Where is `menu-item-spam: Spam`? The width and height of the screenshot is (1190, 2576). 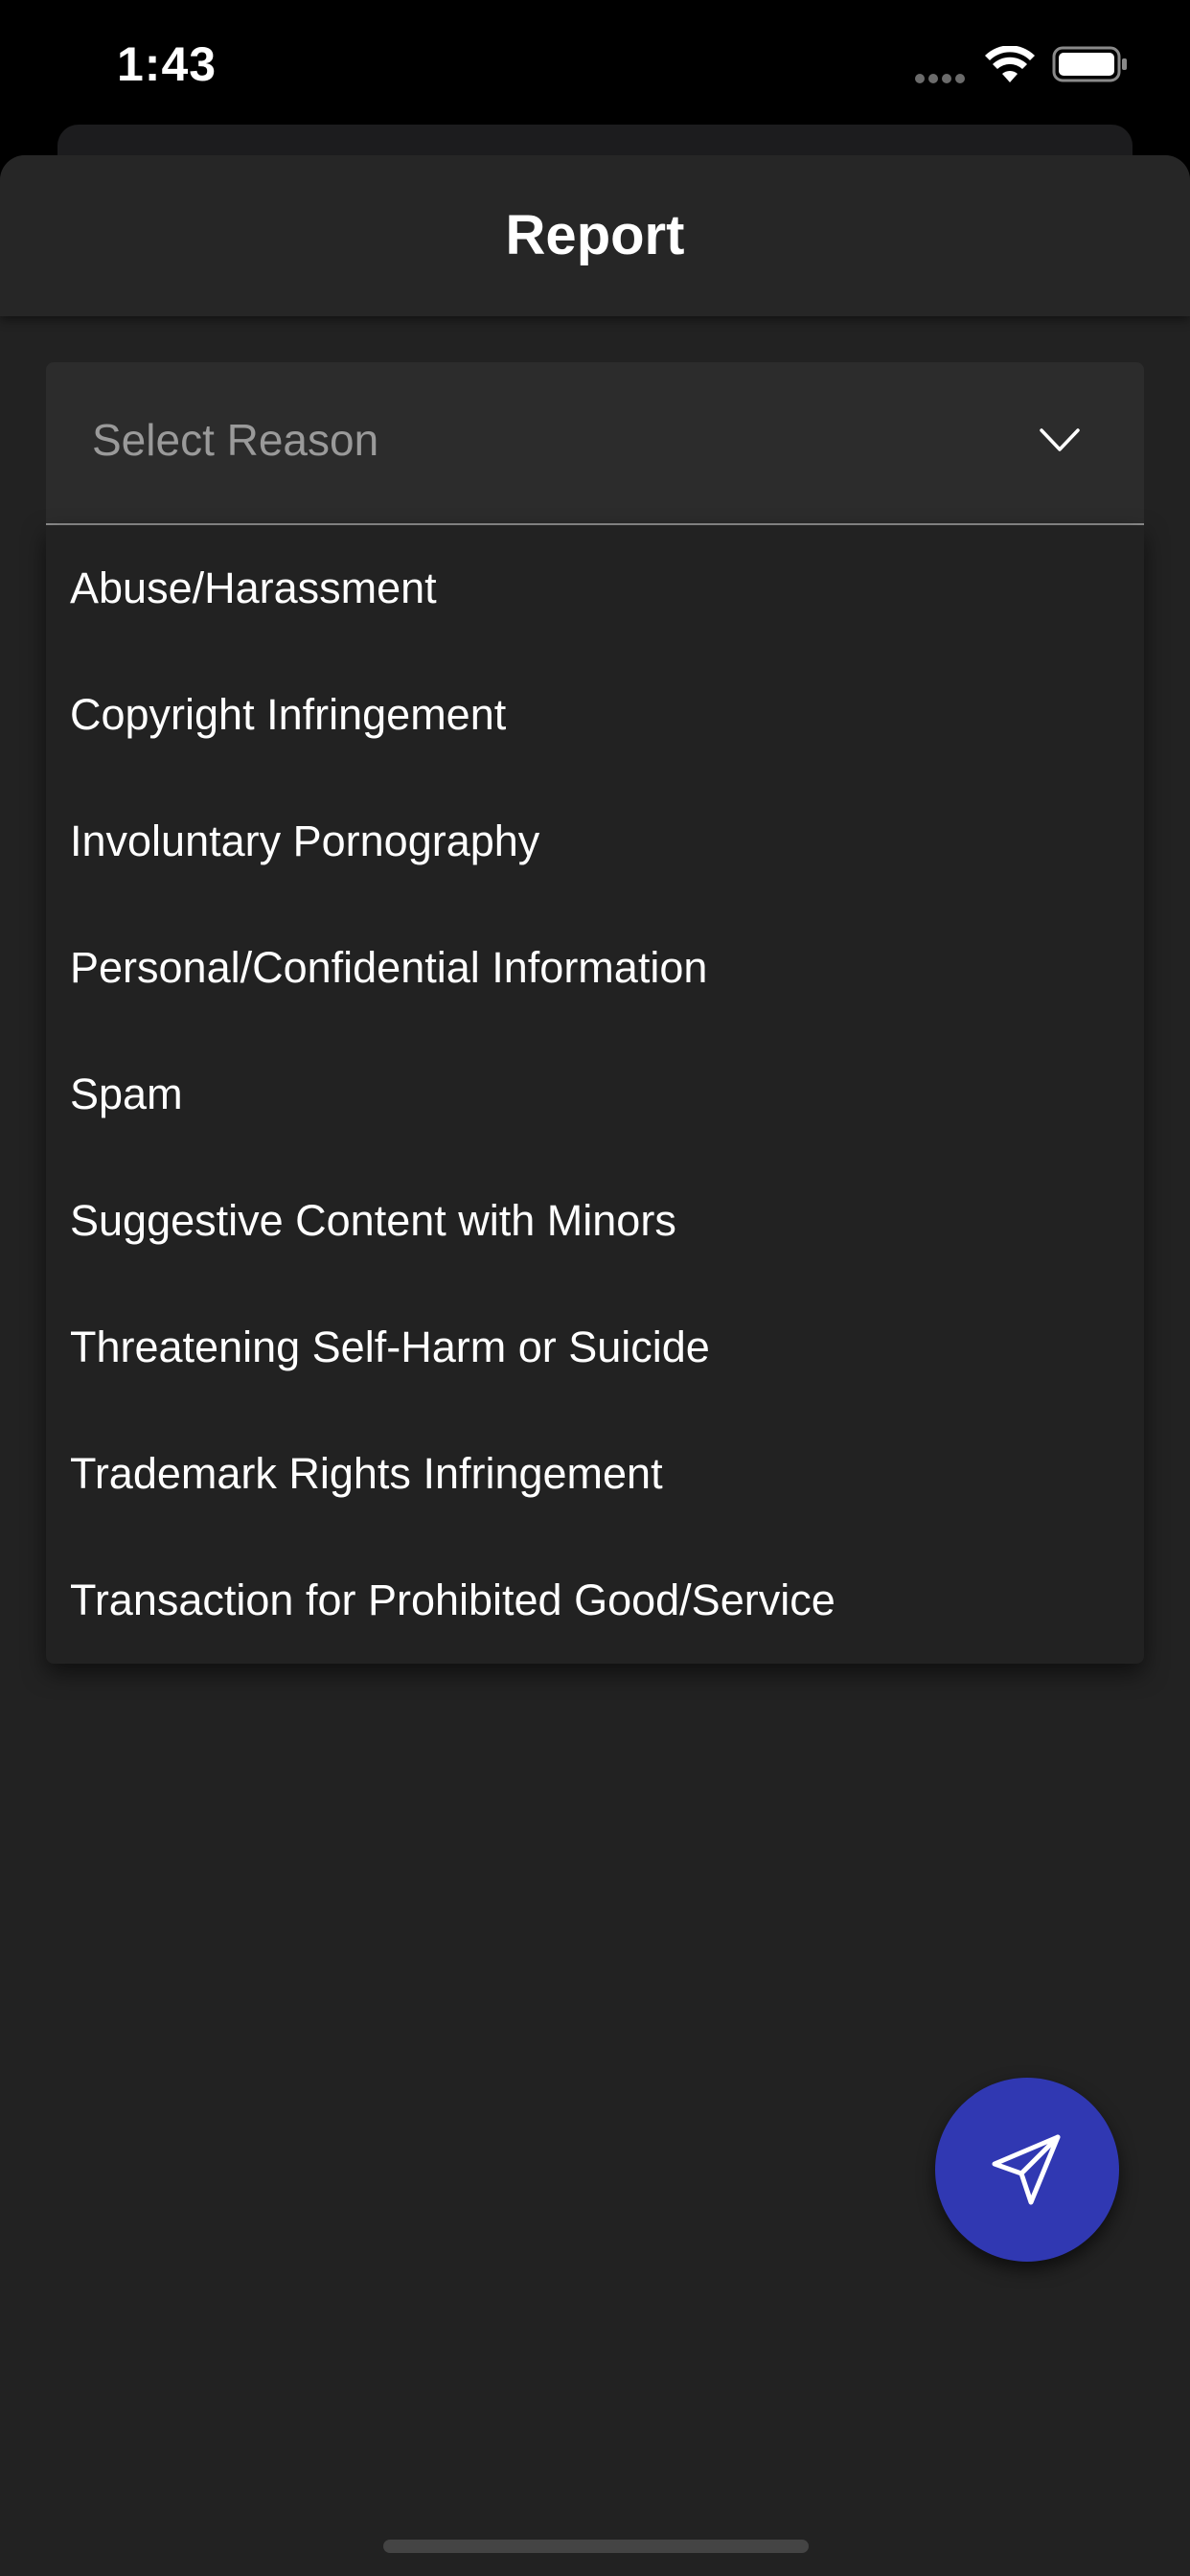 menu-item-spam: Spam is located at coordinates (595, 1094).